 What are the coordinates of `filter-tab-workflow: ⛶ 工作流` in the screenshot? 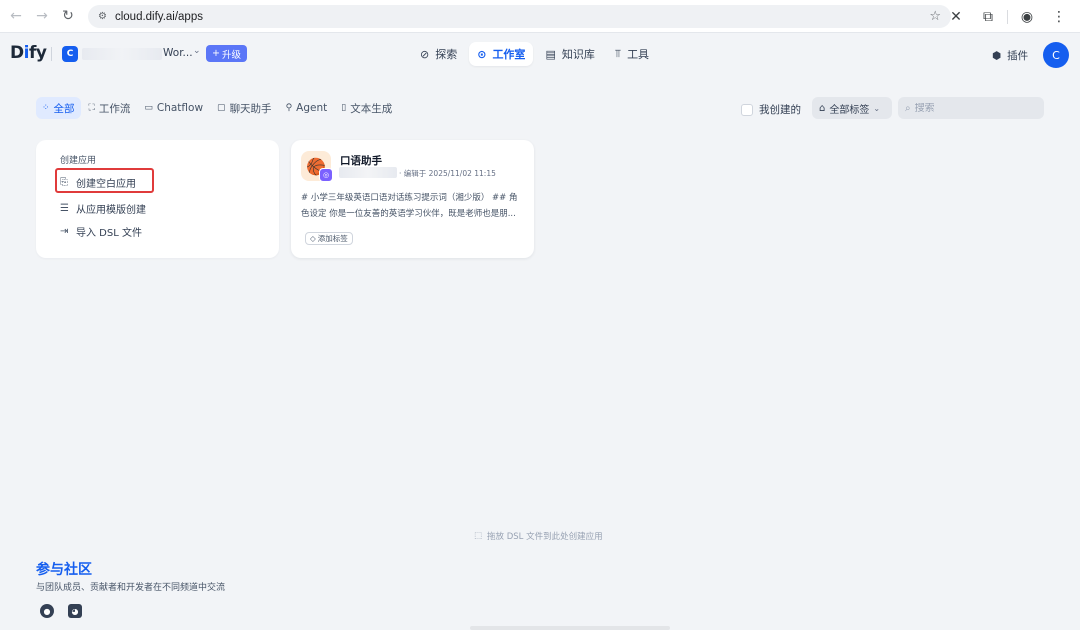 It's located at (110, 108).